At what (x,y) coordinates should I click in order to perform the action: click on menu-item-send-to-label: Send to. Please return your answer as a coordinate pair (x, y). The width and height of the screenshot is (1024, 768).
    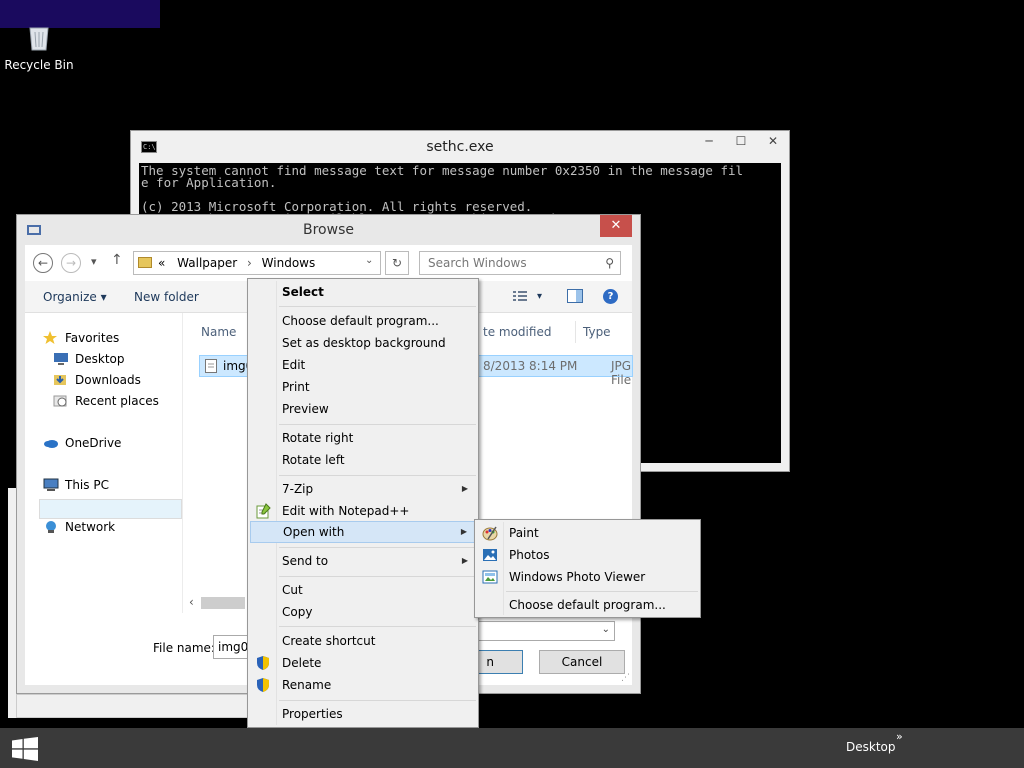
    Looking at the image, I should click on (305, 561).